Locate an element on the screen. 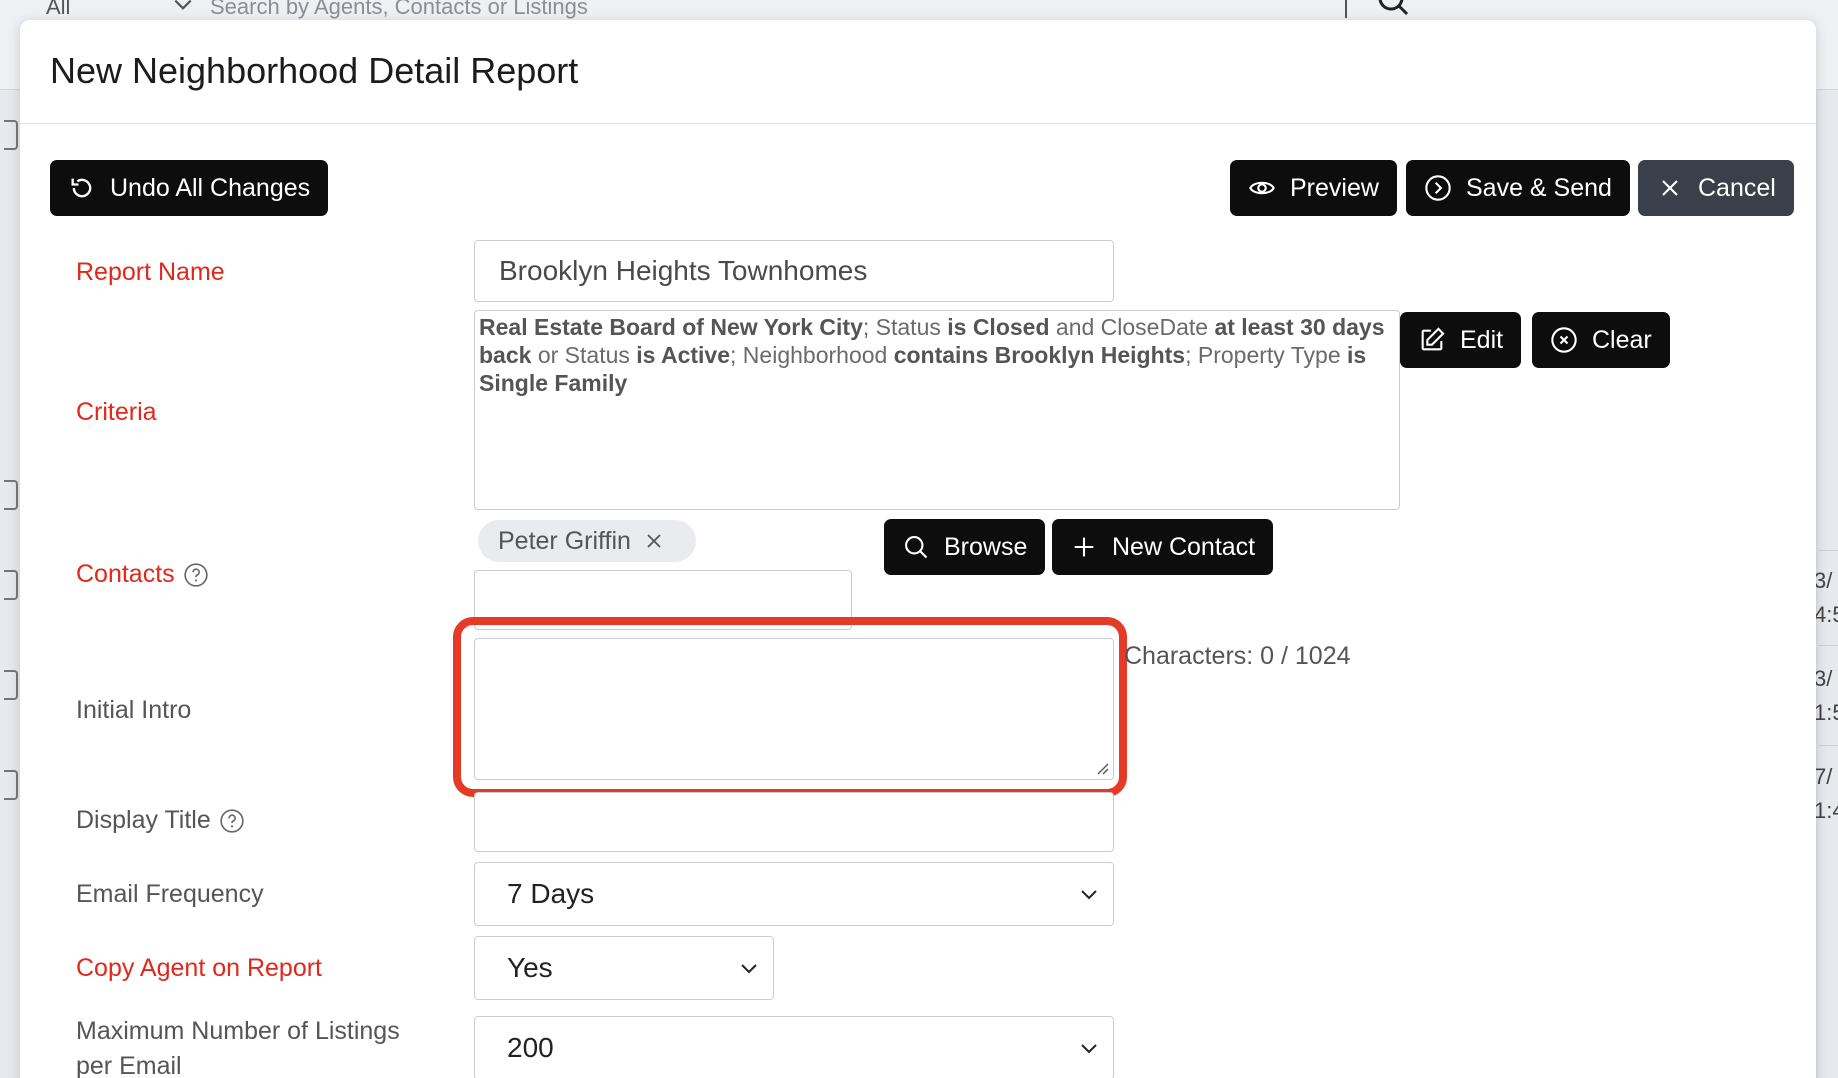  max-listings-label-line1: Maximum Number of Listings is located at coordinates (238, 1031).